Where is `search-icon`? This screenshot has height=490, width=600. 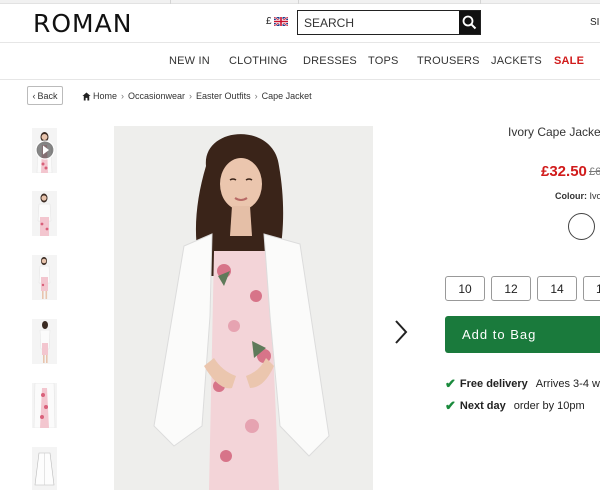
search-icon is located at coordinates (469, 22).